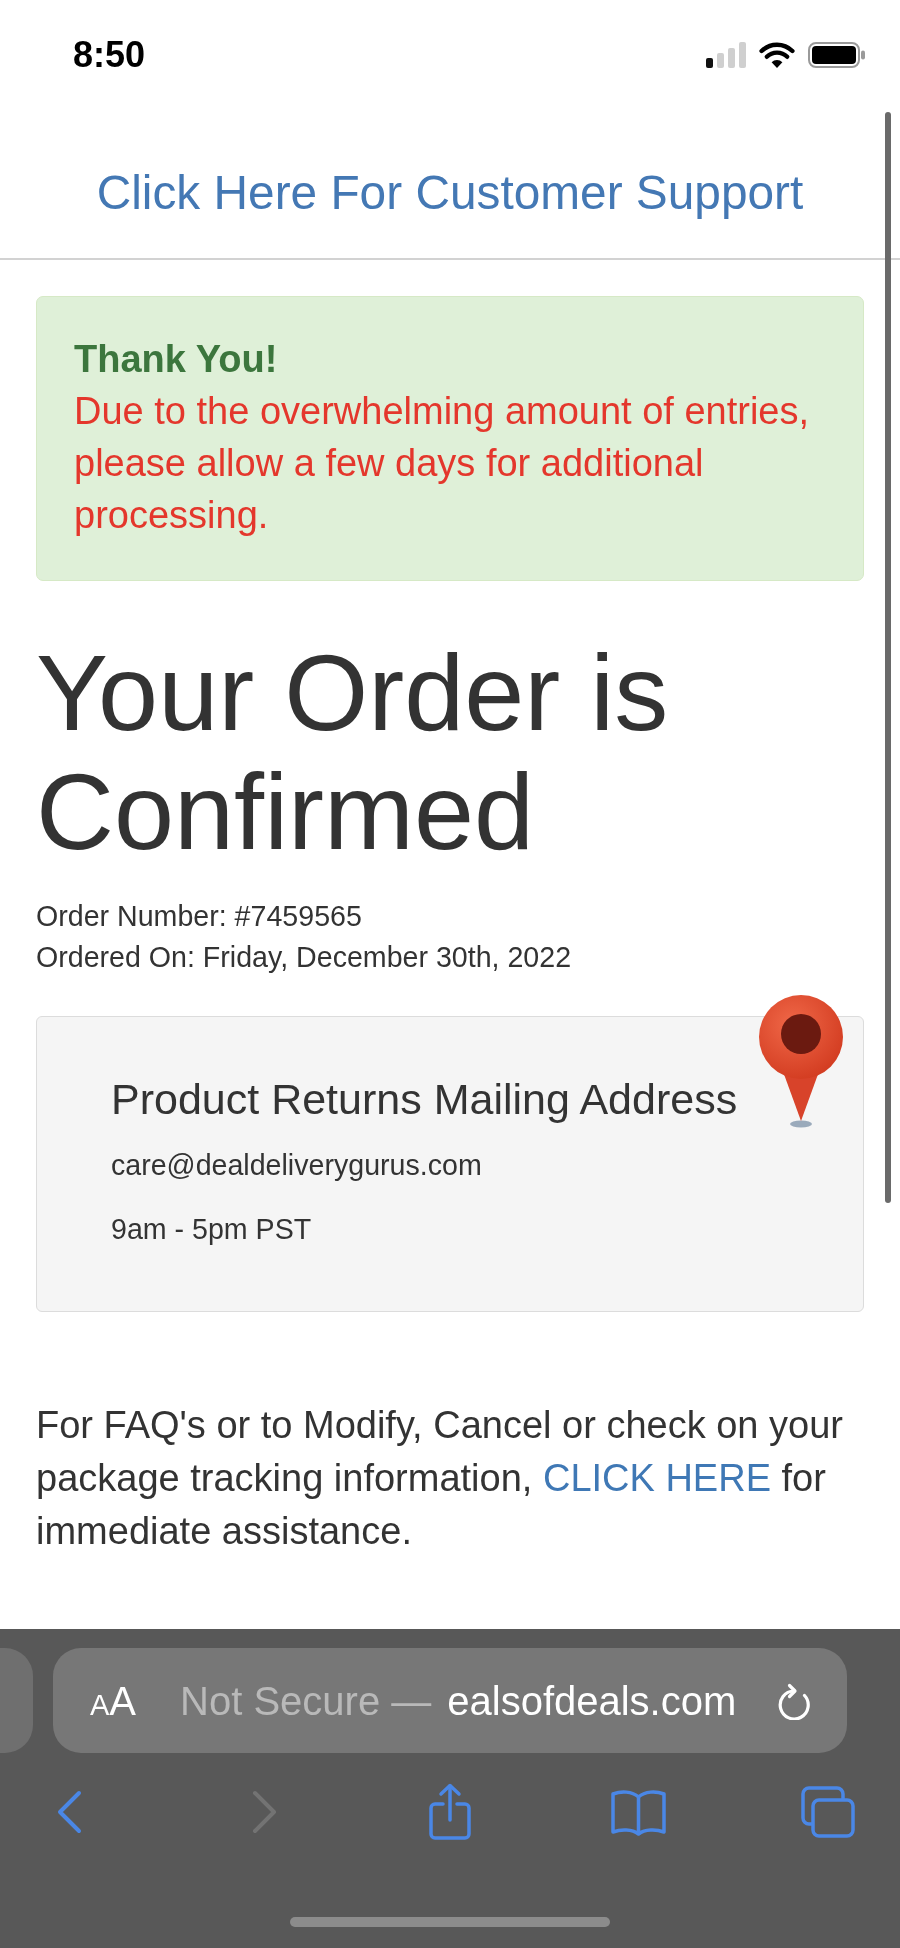 This screenshot has height=1948, width=900. I want to click on faq-paragraph: For FAQ's or to Modify, Cancel or check on your package tracking information, CLICK HERE for immediate assistance., so click(440, 1478).